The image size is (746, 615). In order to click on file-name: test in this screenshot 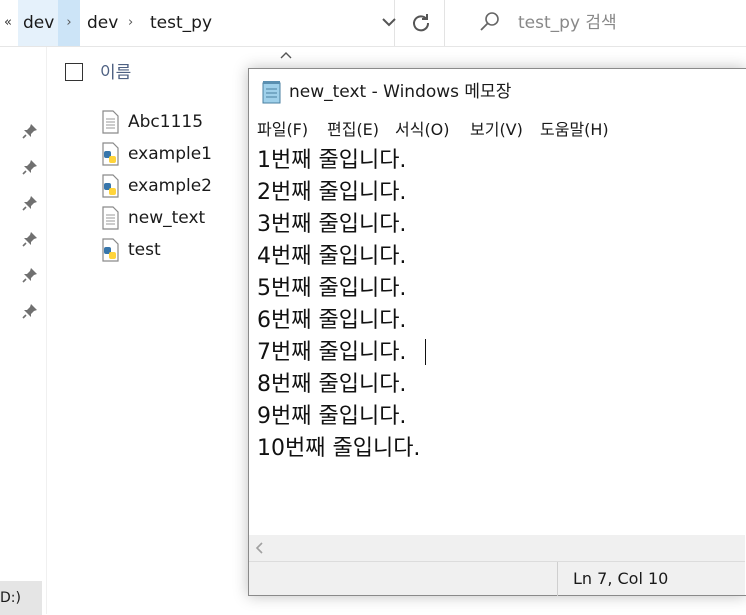, I will do `click(144, 250)`.